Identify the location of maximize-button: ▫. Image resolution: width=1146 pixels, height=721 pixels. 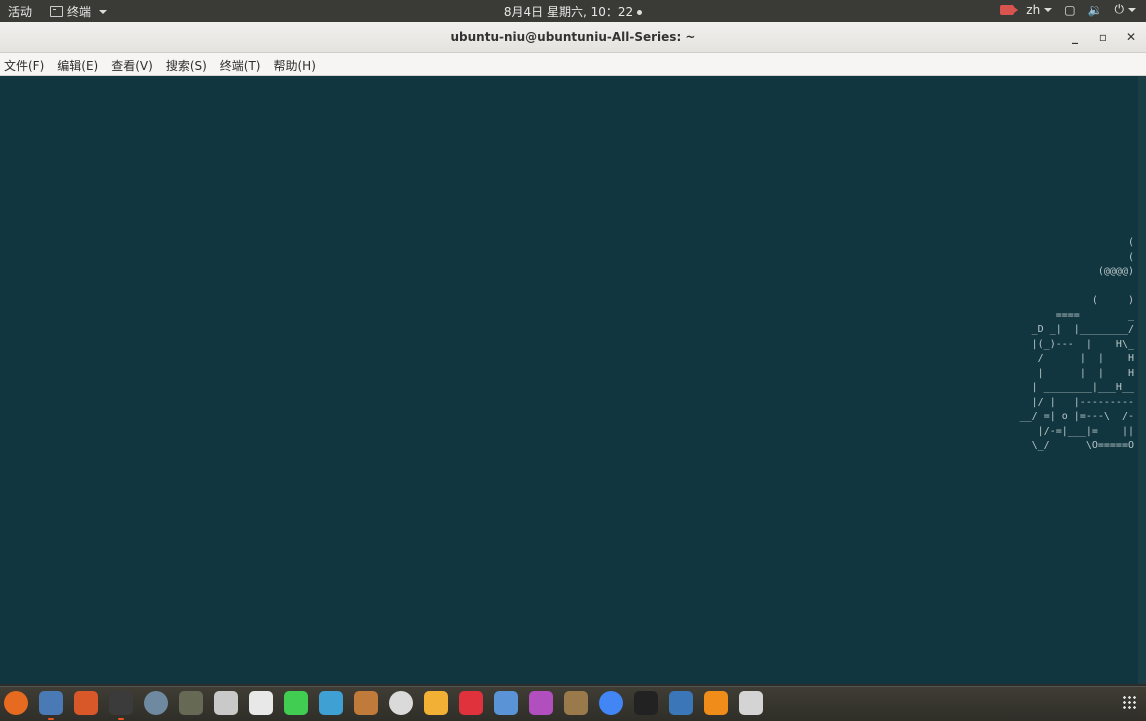
(1103, 37).